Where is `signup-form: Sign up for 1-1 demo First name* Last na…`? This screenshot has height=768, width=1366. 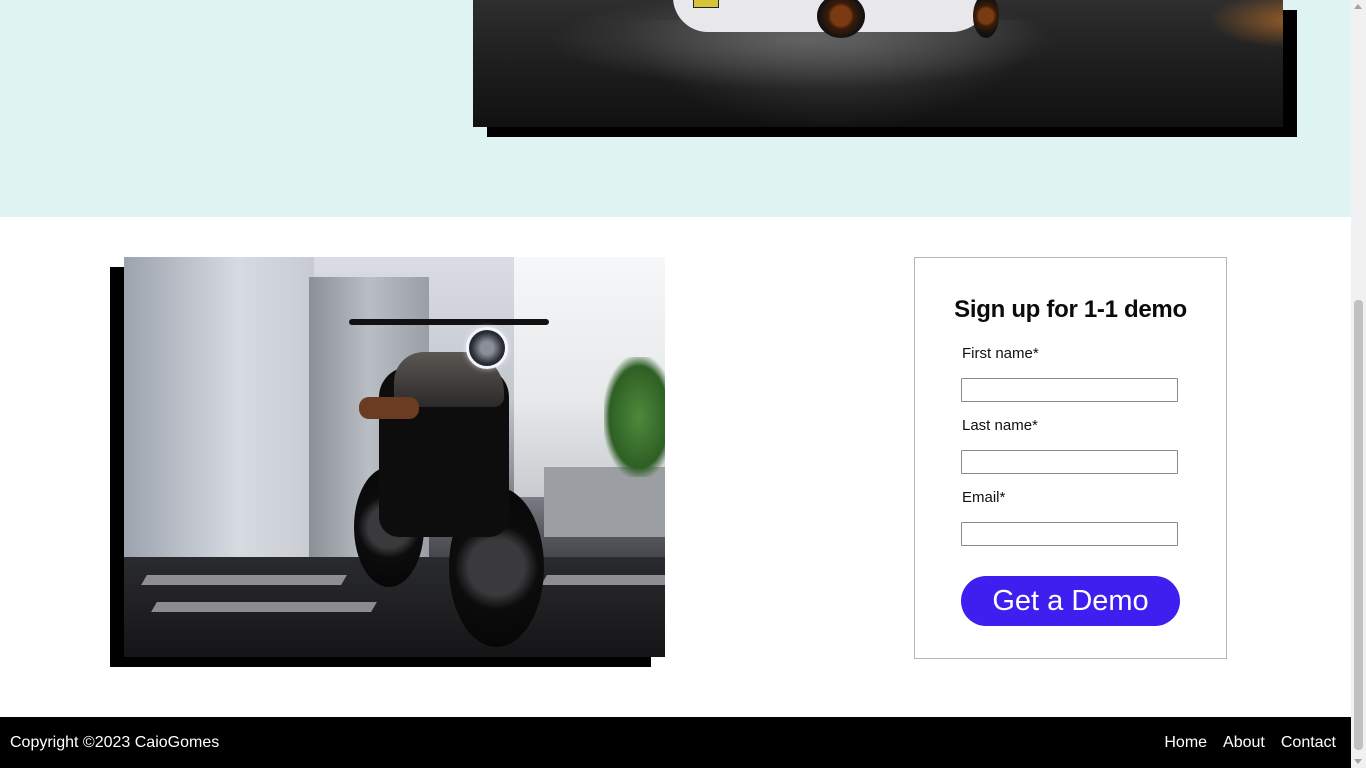
signup-form: Sign up for 1-1 demo First name* Last na… is located at coordinates (1070, 458).